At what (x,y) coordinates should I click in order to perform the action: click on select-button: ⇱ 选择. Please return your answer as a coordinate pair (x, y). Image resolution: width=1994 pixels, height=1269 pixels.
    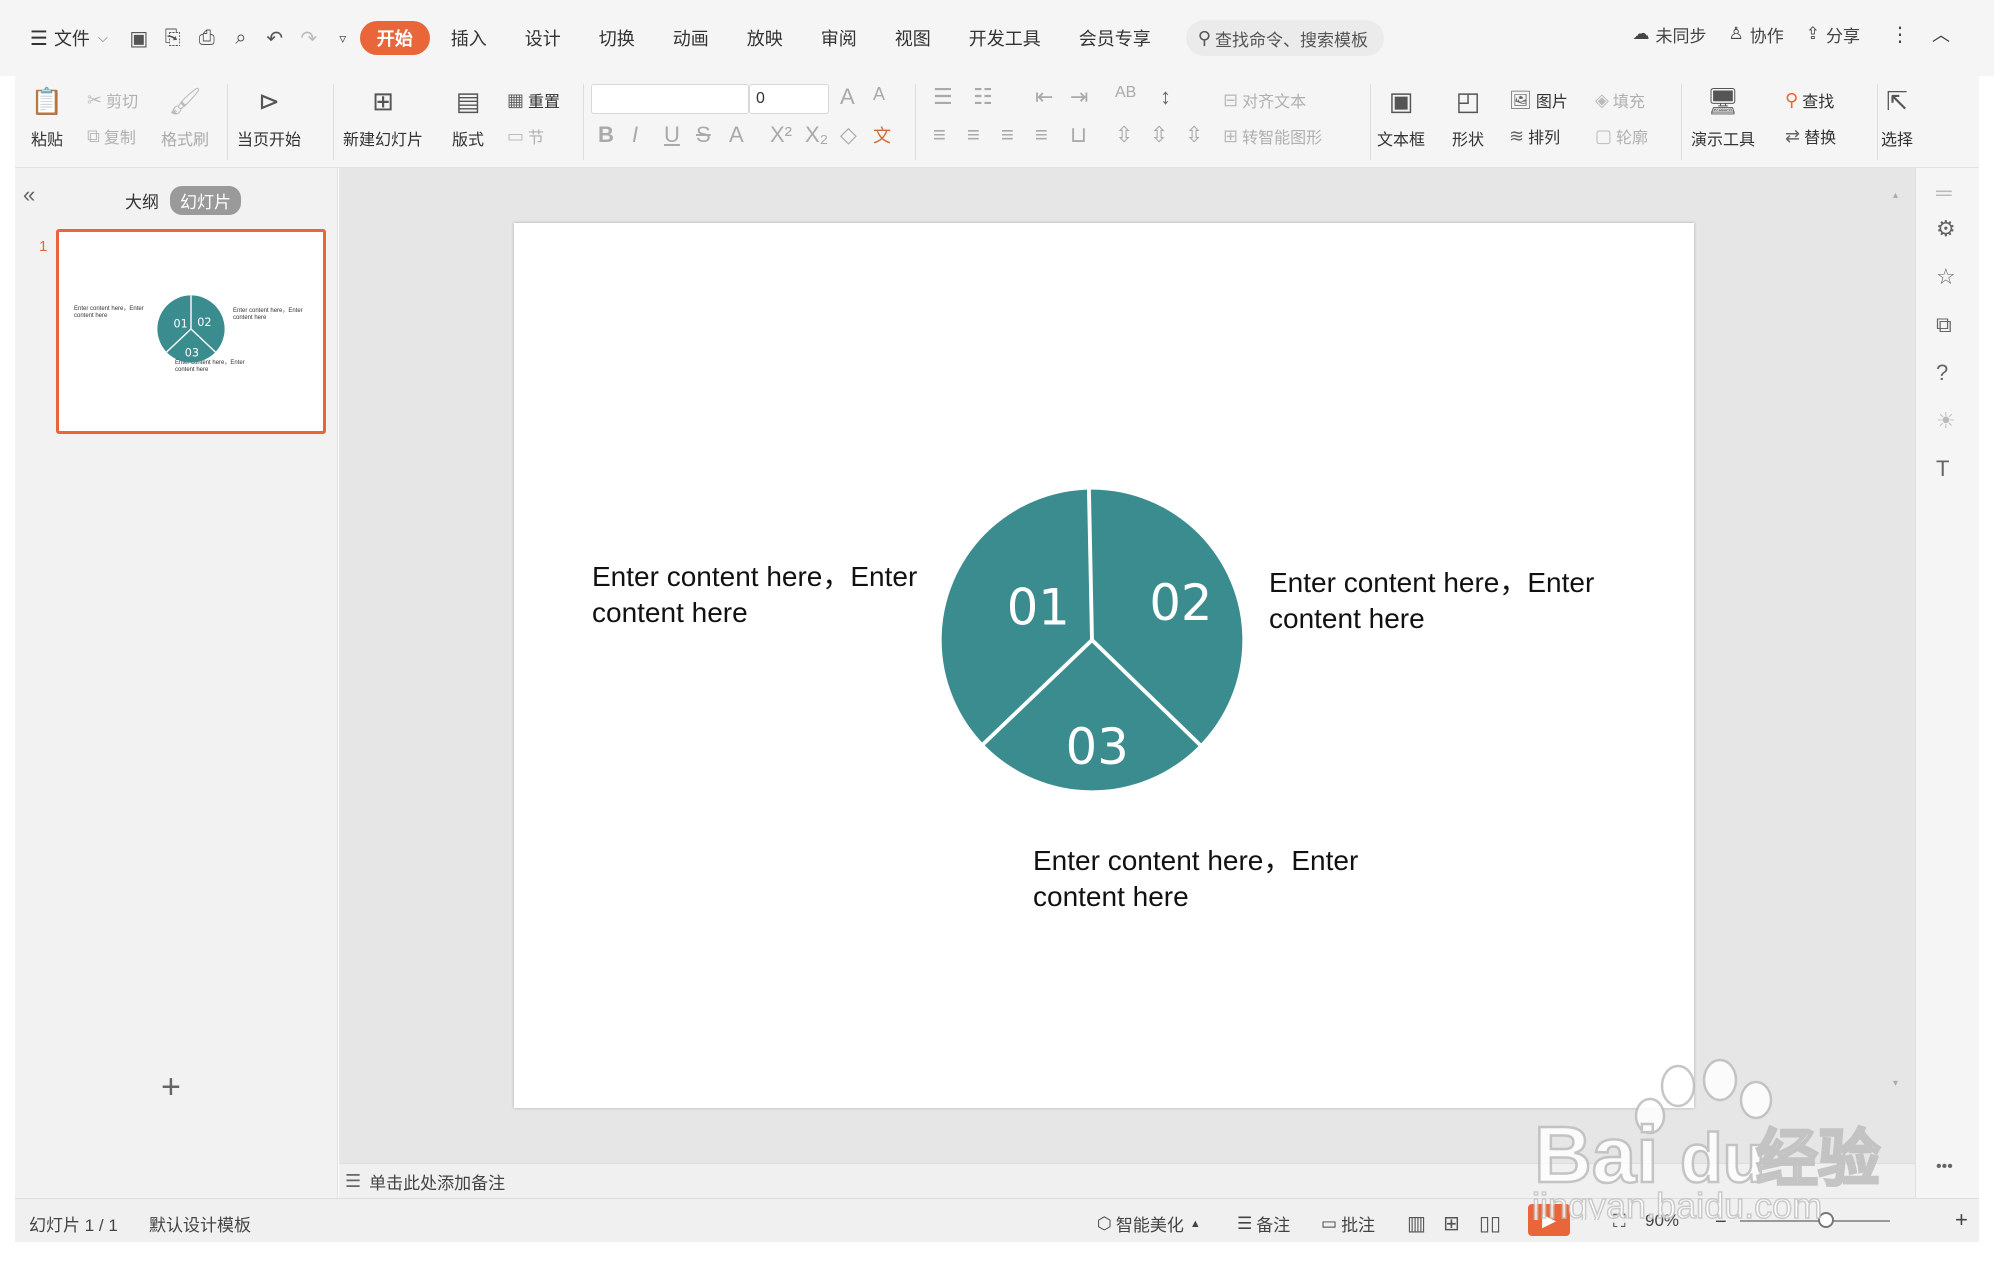
    Looking at the image, I should click on (1897, 117).